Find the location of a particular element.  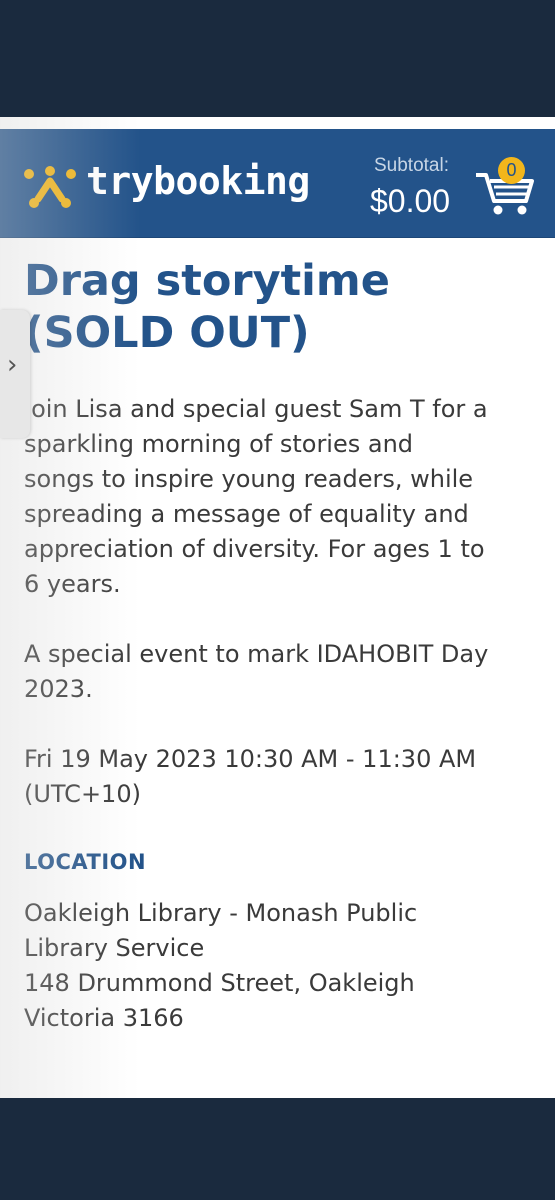

site-header: trybooking Subtotal: $0.00 0 is located at coordinates (277, 183).